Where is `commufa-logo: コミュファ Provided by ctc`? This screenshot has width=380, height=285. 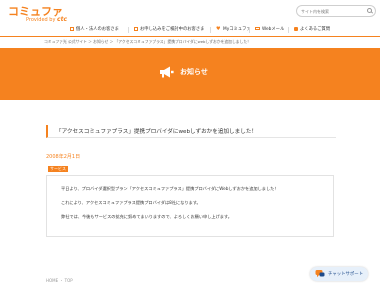
commufa-logo: コミュファ Provided by ctc is located at coordinates (37, 16).